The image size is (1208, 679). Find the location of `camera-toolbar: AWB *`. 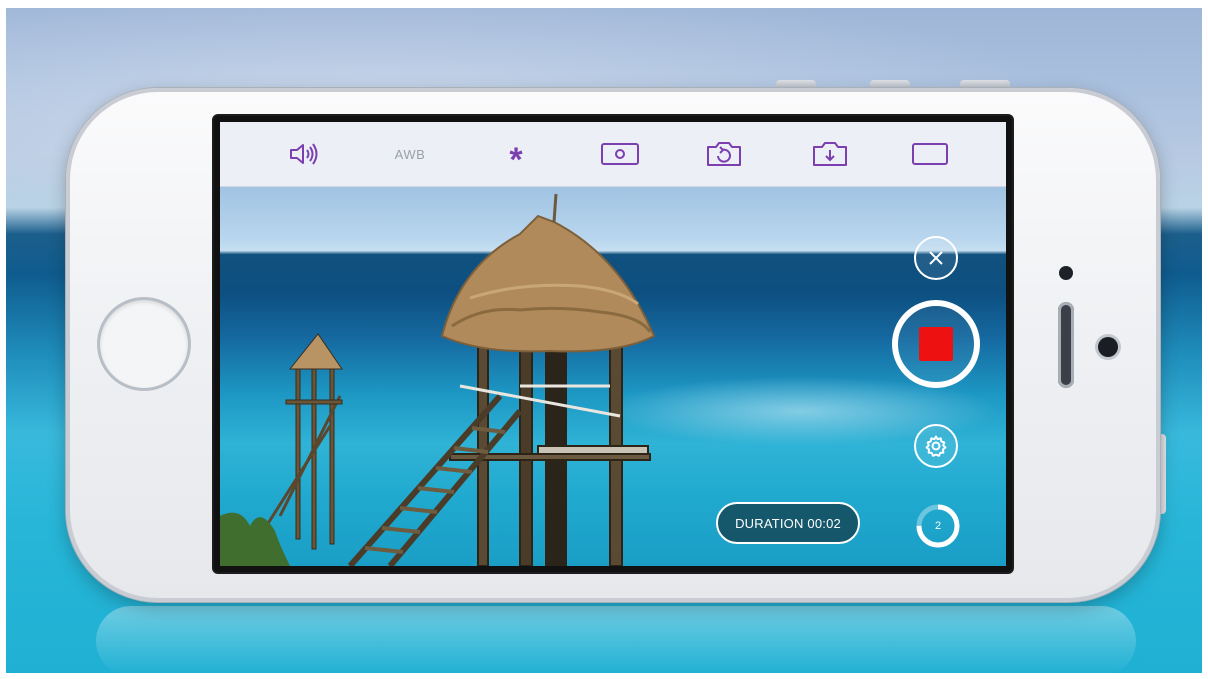

camera-toolbar: AWB * is located at coordinates (613, 154).